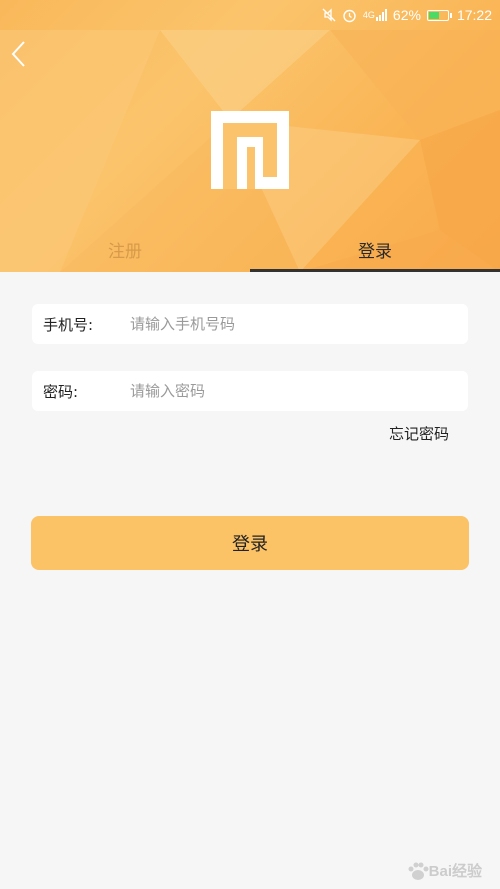 The height and width of the screenshot is (889, 500). I want to click on alarm-icon, so click(349, 15).